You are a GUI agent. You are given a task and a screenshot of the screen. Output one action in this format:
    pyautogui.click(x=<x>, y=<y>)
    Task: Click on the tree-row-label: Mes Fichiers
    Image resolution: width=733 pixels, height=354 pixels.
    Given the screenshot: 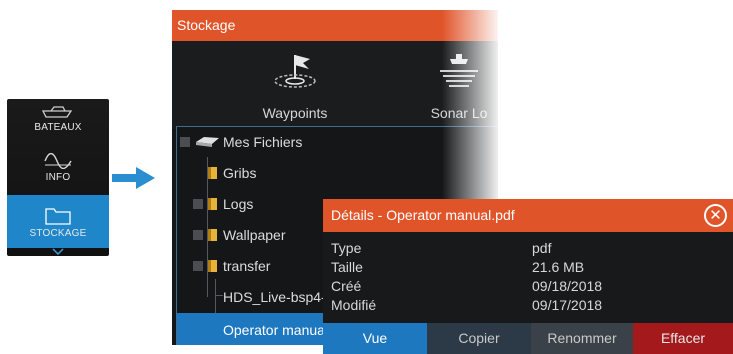 What is the action you would take?
    pyautogui.click(x=263, y=142)
    